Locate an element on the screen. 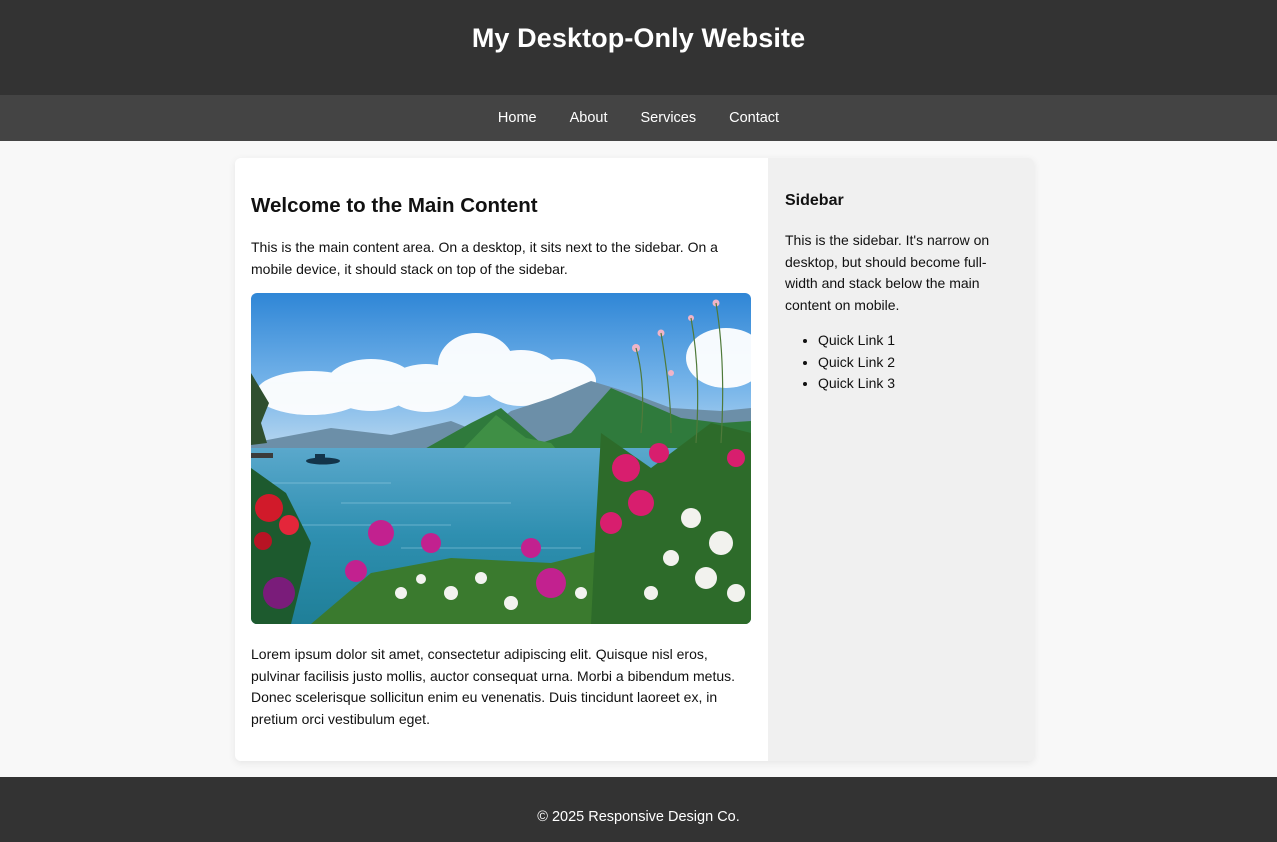  site-title: My Desktop-Only Website is located at coordinates (638, 38).